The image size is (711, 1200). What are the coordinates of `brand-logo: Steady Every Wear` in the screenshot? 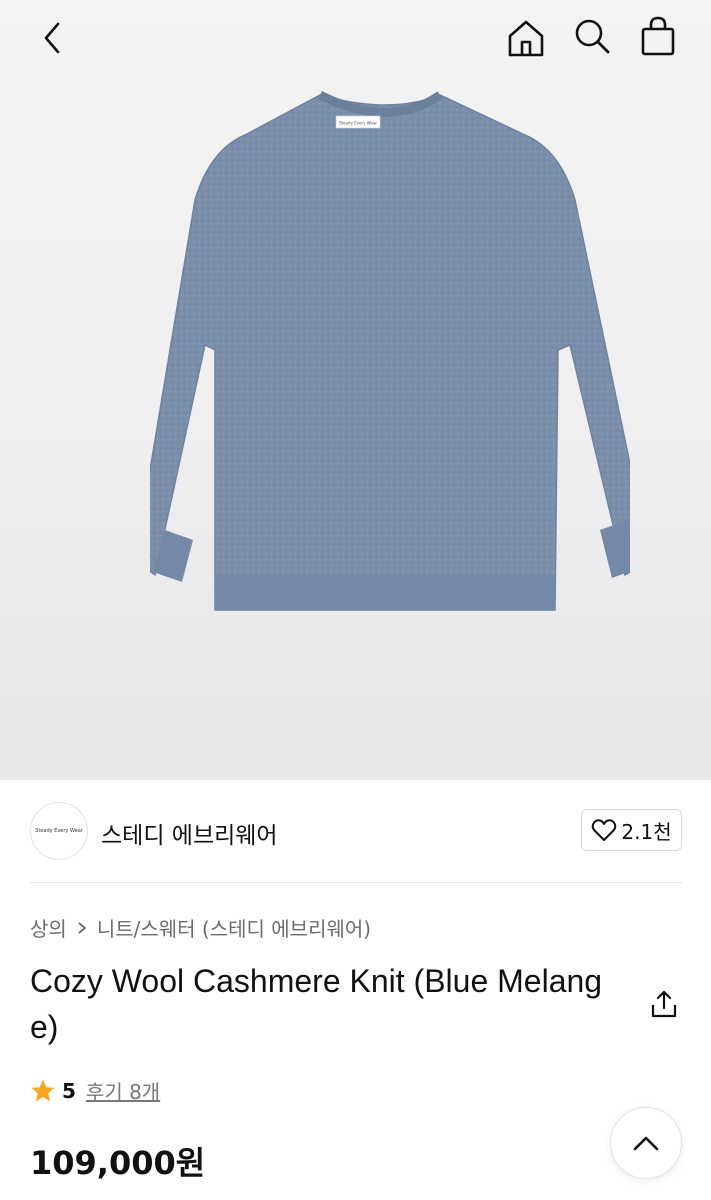 It's located at (59, 831).